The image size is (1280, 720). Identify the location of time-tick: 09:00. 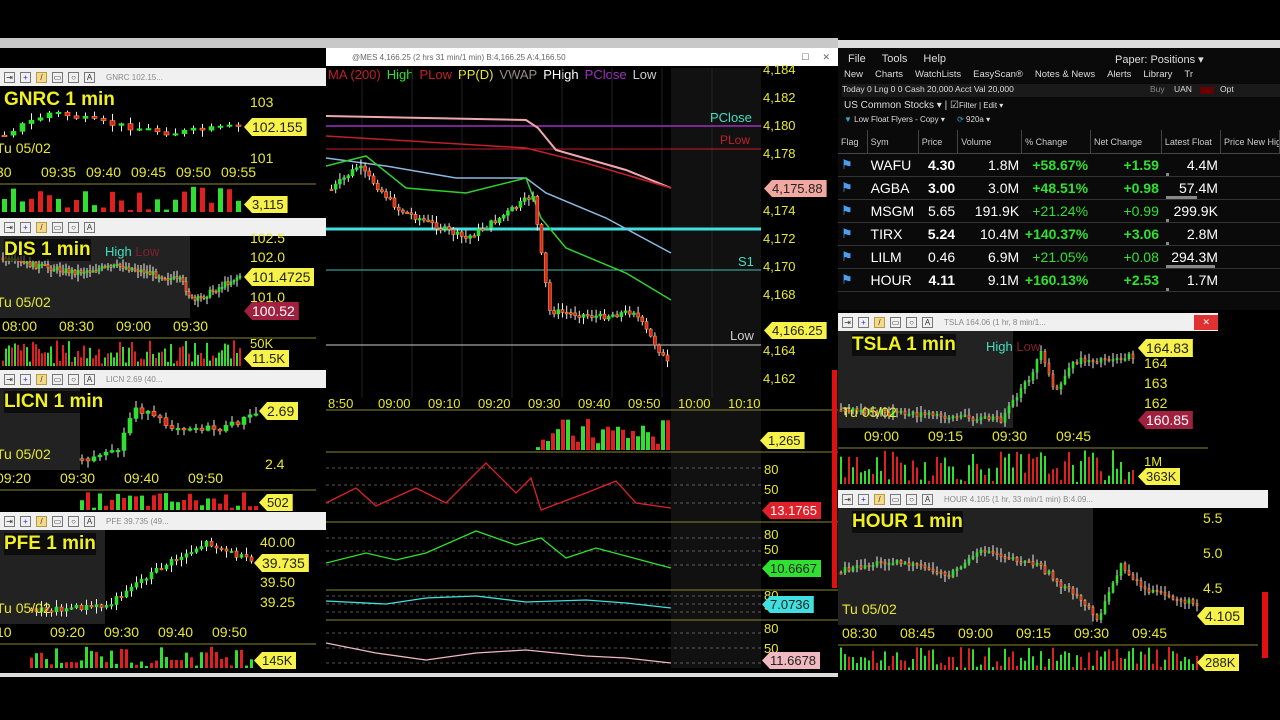
(134, 326).